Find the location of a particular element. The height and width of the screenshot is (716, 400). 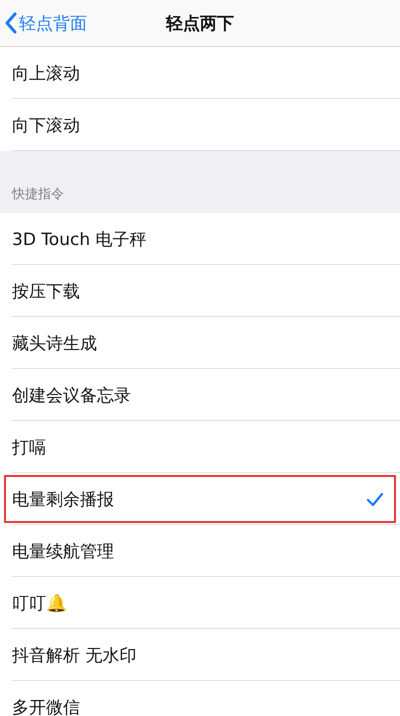

list-row: 按压下载 is located at coordinates (200, 291).